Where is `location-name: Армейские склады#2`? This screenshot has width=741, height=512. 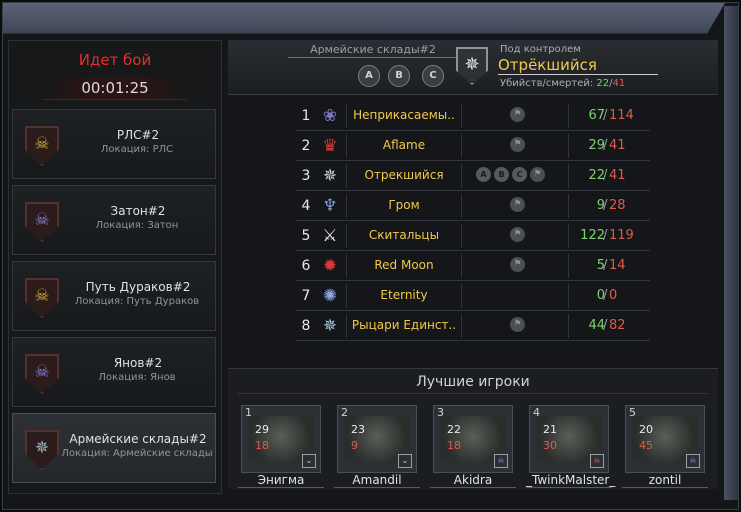
location-name: Армейские склады#2 is located at coordinates (138, 439).